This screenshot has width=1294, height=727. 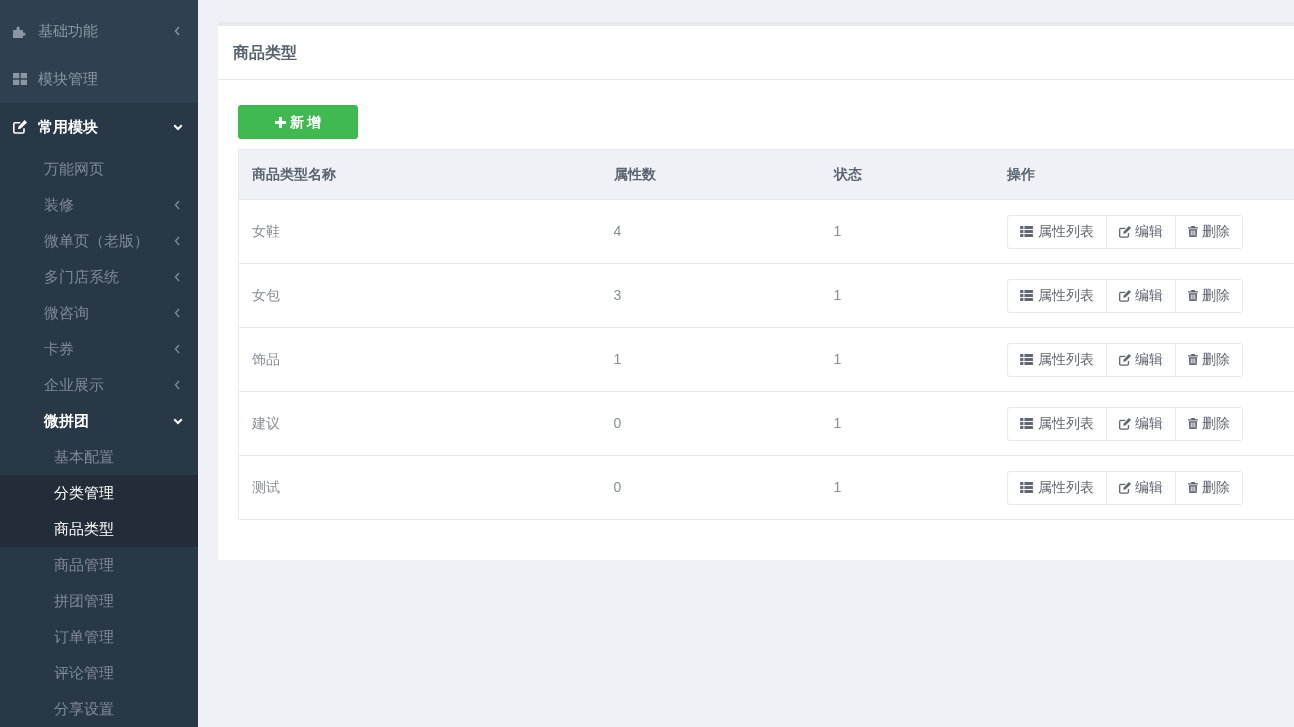 I want to click on plus-icon, so click(x=280, y=122).